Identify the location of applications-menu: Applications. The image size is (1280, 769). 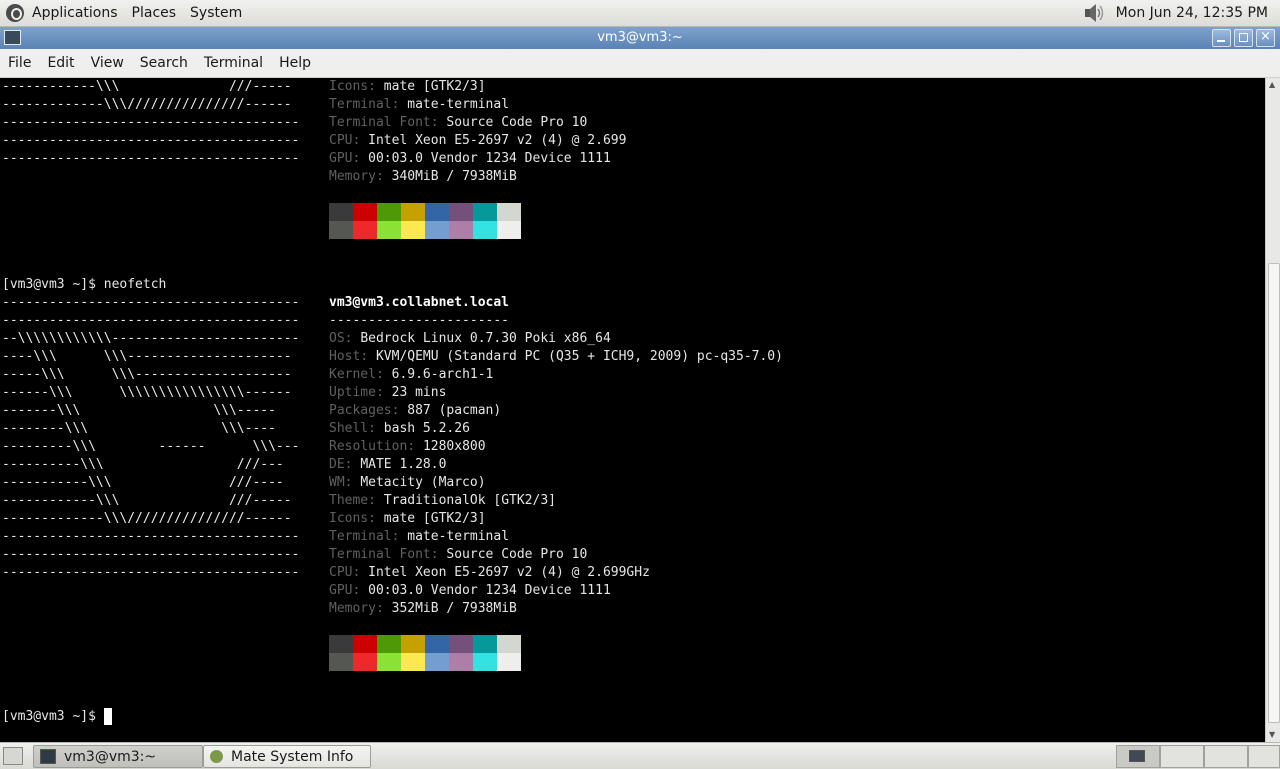
(66, 13).